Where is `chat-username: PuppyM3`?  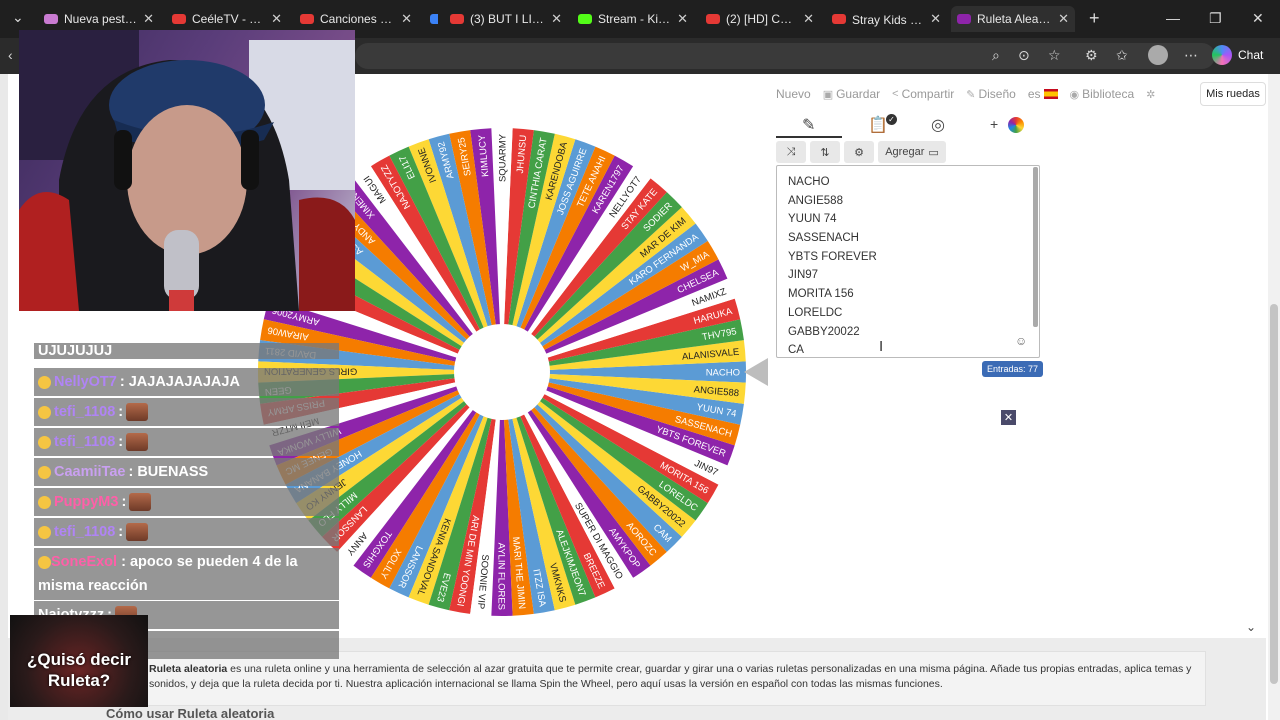 chat-username: PuppyM3 is located at coordinates (86, 502).